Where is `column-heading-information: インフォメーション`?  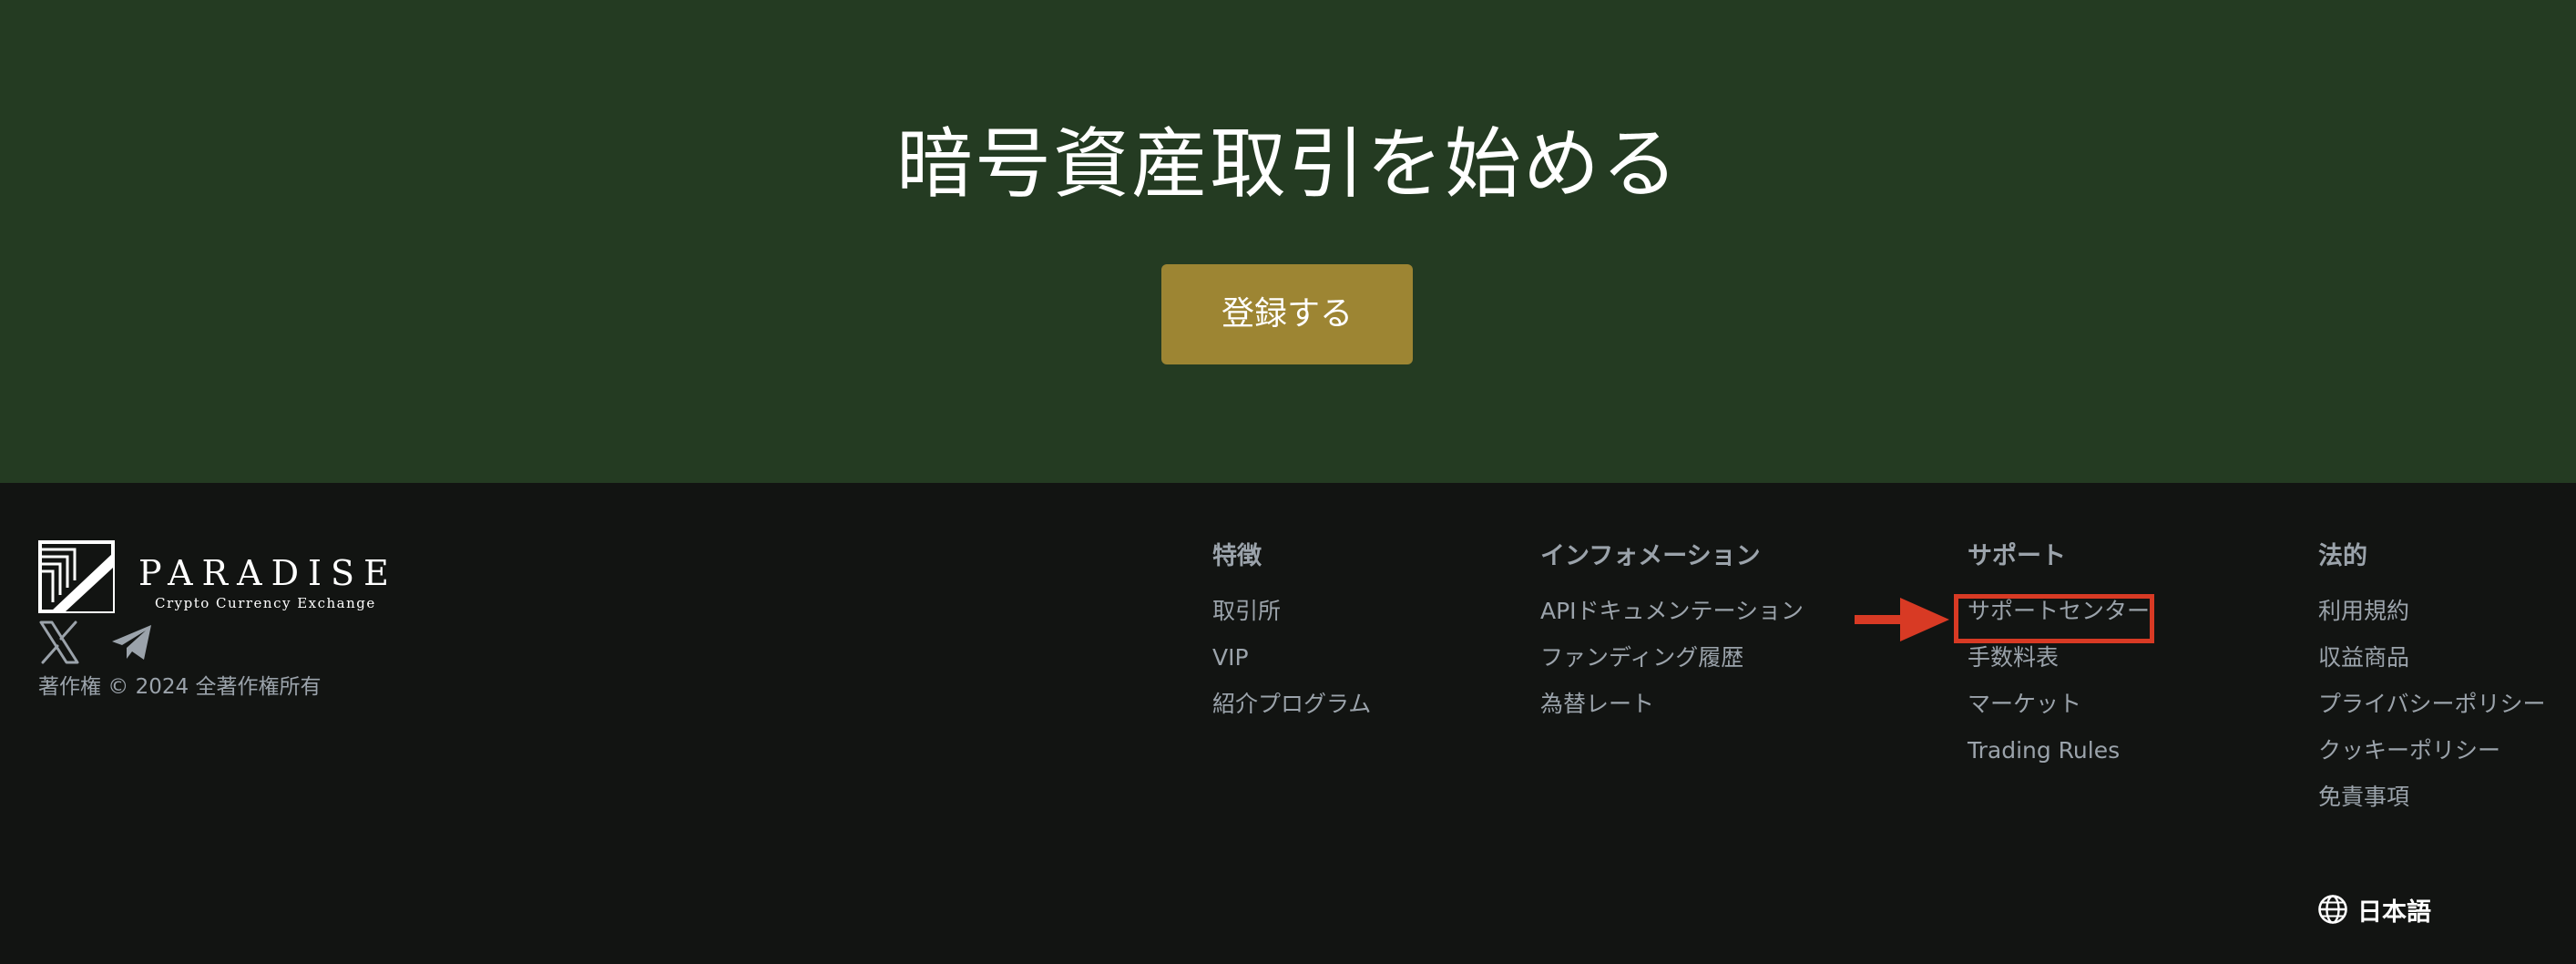
column-heading-information: インフォメーション is located at coordinates (1650, 556).